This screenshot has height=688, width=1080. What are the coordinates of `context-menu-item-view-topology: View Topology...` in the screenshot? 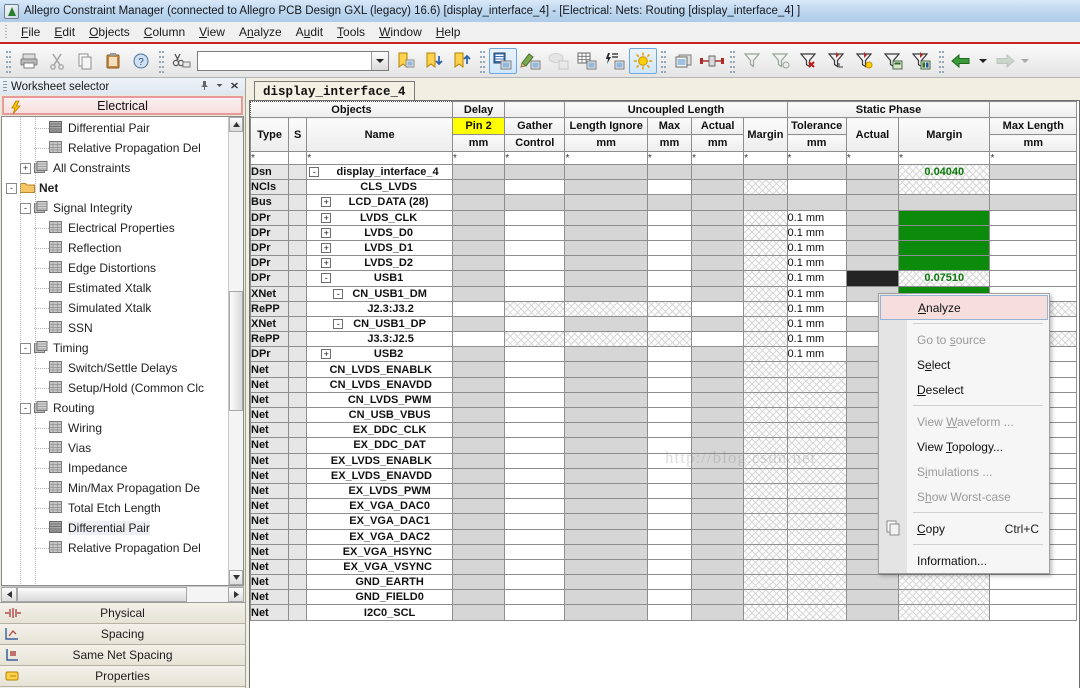 It's located at (964, 446).